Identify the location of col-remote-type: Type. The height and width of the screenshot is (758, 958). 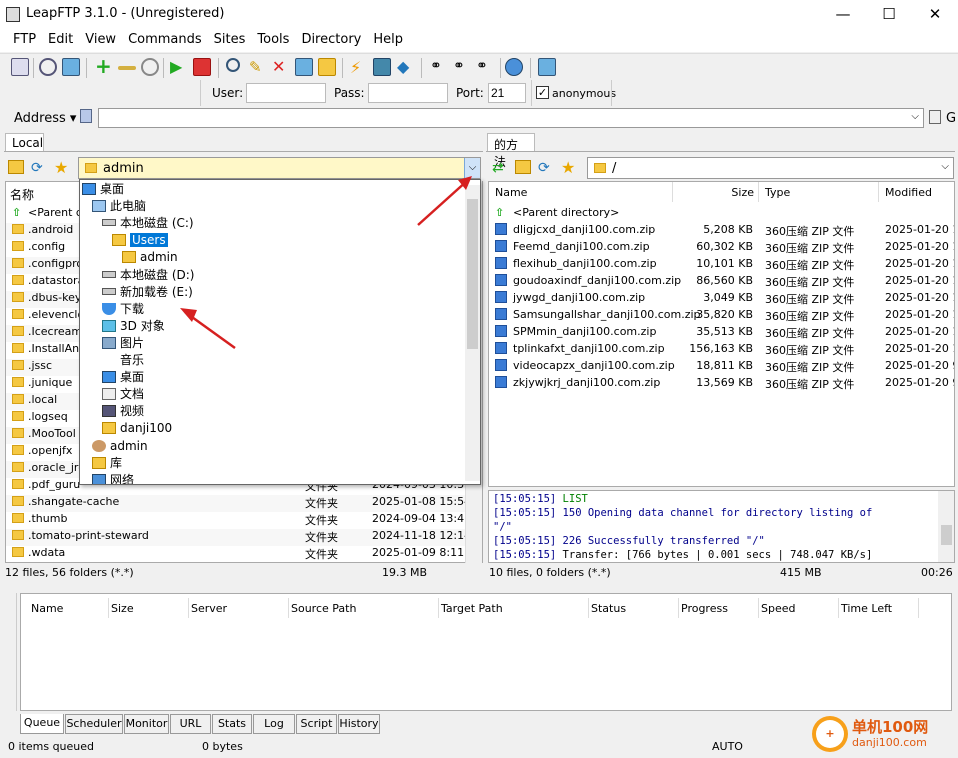
(821, 192).